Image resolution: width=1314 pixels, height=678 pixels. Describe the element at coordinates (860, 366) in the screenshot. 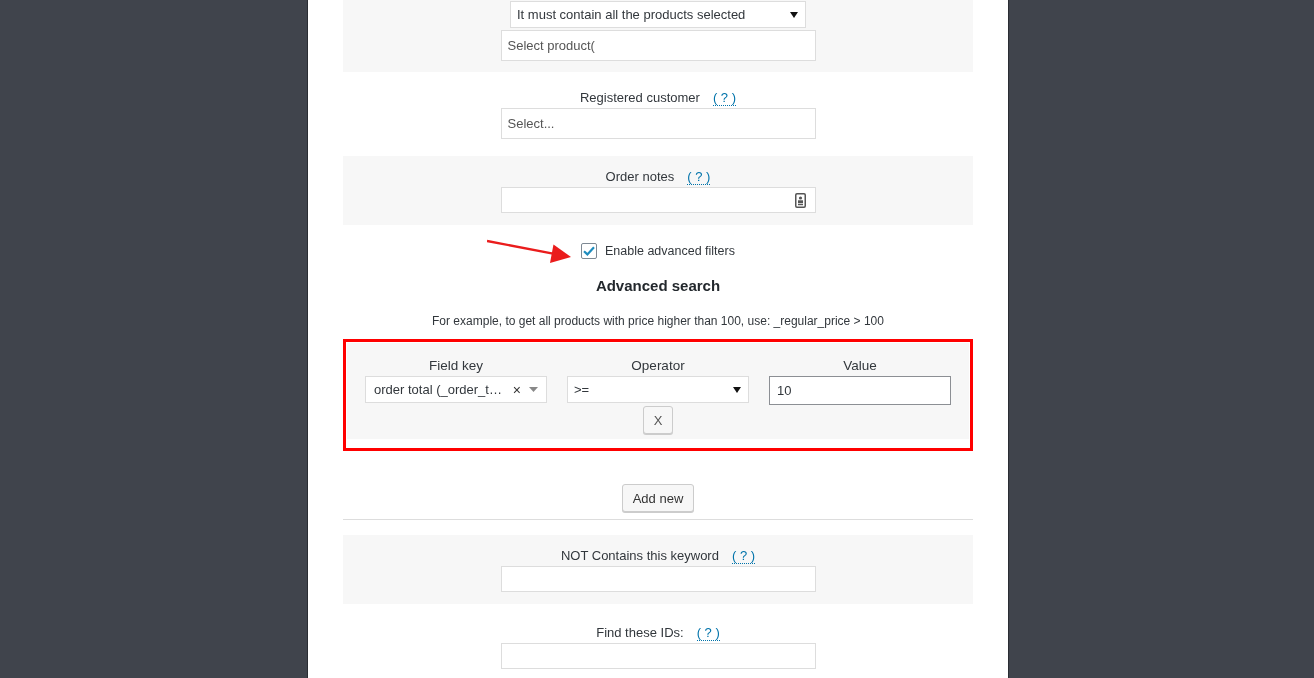

I see `column-label: Value` at that location.